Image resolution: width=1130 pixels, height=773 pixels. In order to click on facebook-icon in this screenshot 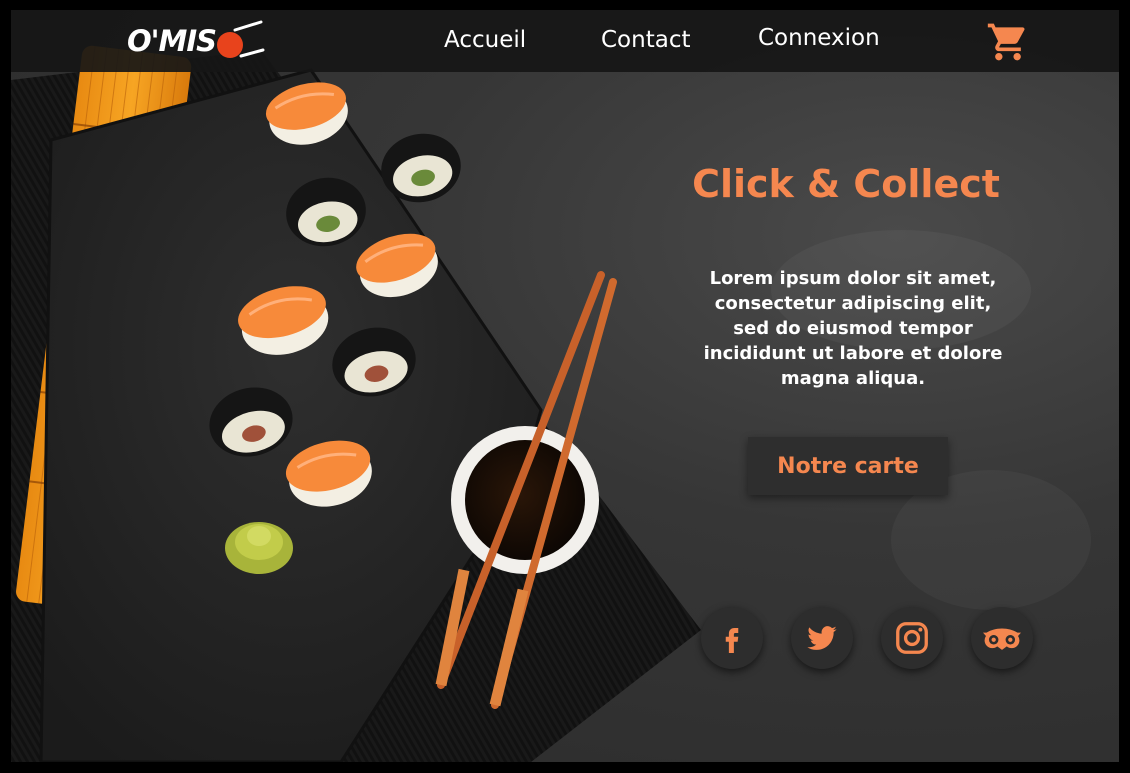, I will do `click(732, 640)`.